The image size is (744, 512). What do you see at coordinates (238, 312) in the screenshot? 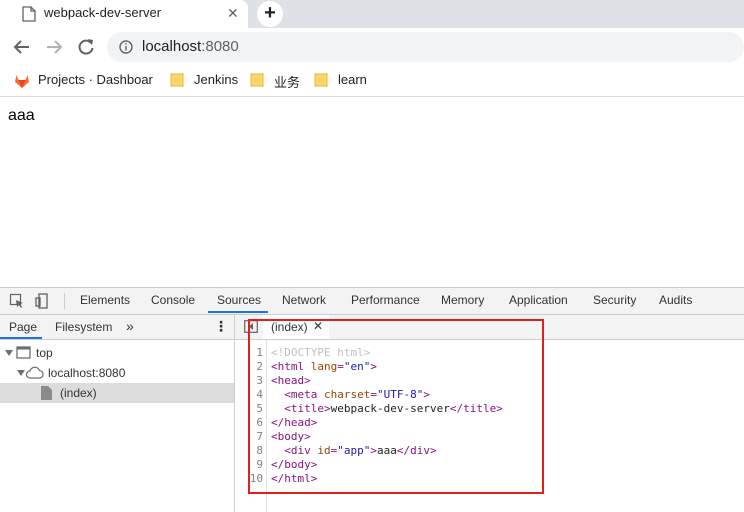
I see `active-tab-indicator` at bounding box center [238, 312].